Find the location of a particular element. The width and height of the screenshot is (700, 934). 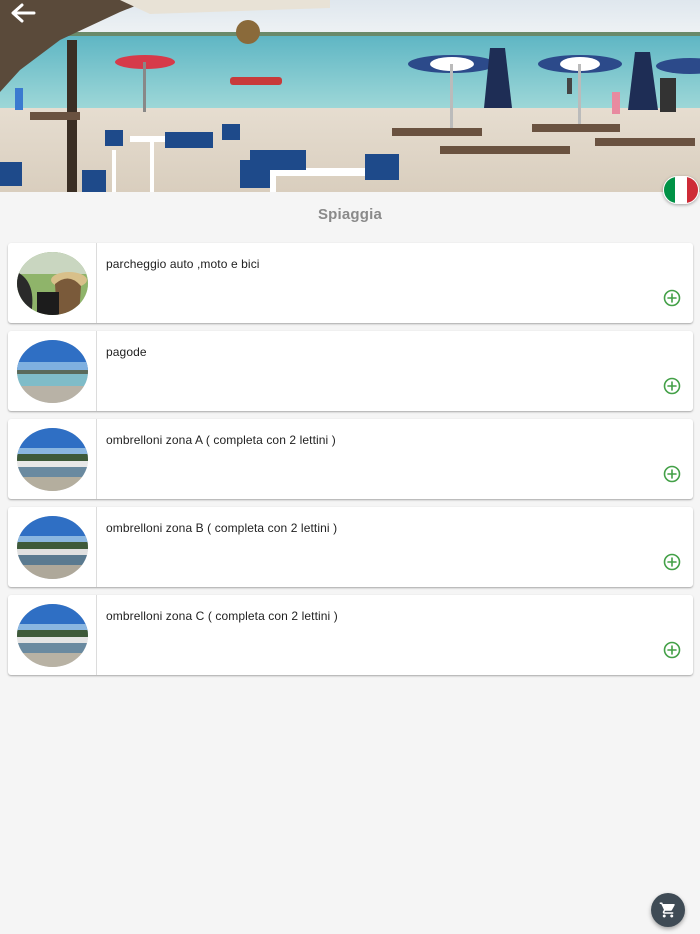

arrow-left-icon is located at coordinates (23, 13).